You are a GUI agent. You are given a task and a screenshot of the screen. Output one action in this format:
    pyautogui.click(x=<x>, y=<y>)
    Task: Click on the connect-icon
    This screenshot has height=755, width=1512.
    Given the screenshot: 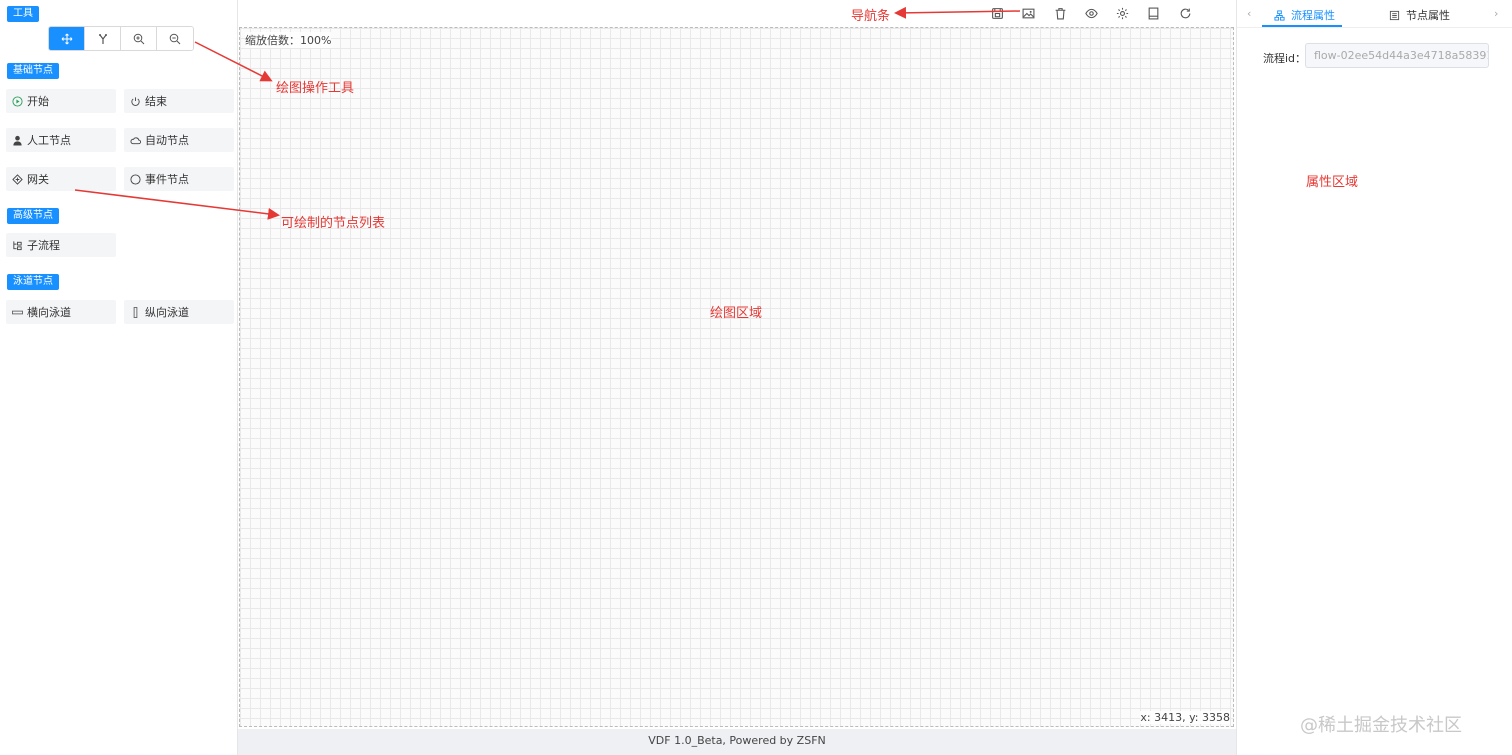 What is the action you would take?
    pyautogui.click(x=102, y=38)
    